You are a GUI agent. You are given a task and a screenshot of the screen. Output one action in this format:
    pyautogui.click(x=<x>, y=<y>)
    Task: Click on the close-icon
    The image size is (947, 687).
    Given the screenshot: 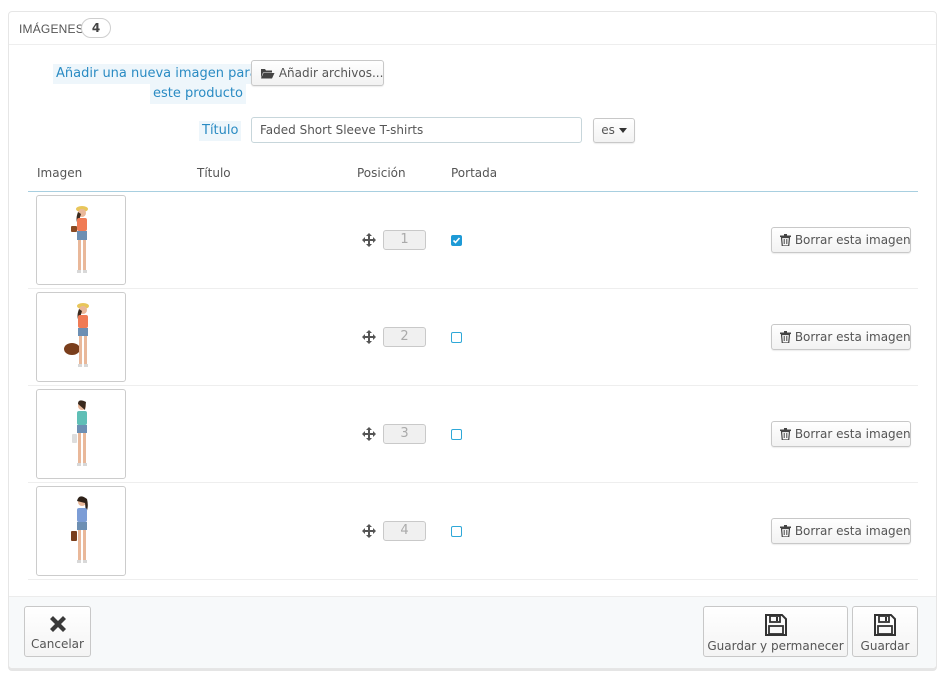 What is the action you would take?
    pyautogui.click(x=57, y=624)
    